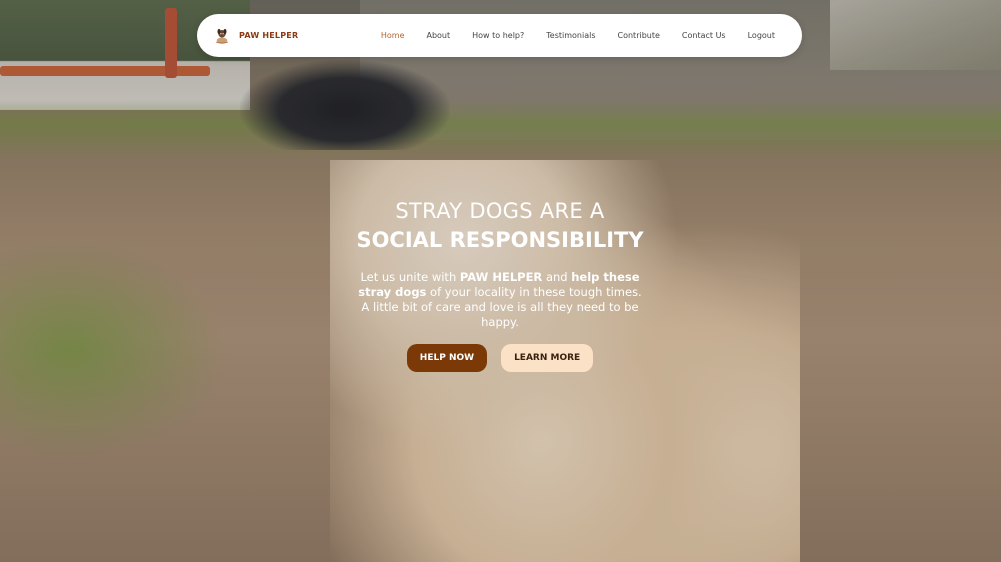 Image resolution: width=1001 pixels, height=562 pixels. What do you see at coordinates (222, 36) in the screenshot?
I see `dog-icon` at bounding box center [222, 36].